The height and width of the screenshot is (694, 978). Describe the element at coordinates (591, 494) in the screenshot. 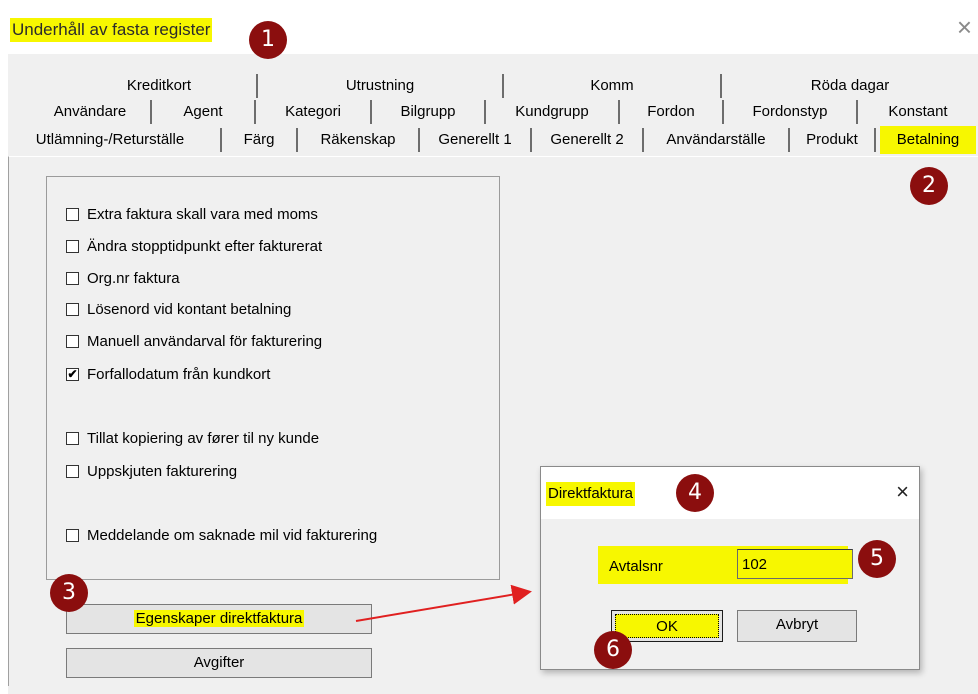

I see `dialog-title: Direktfaktura` at that location.